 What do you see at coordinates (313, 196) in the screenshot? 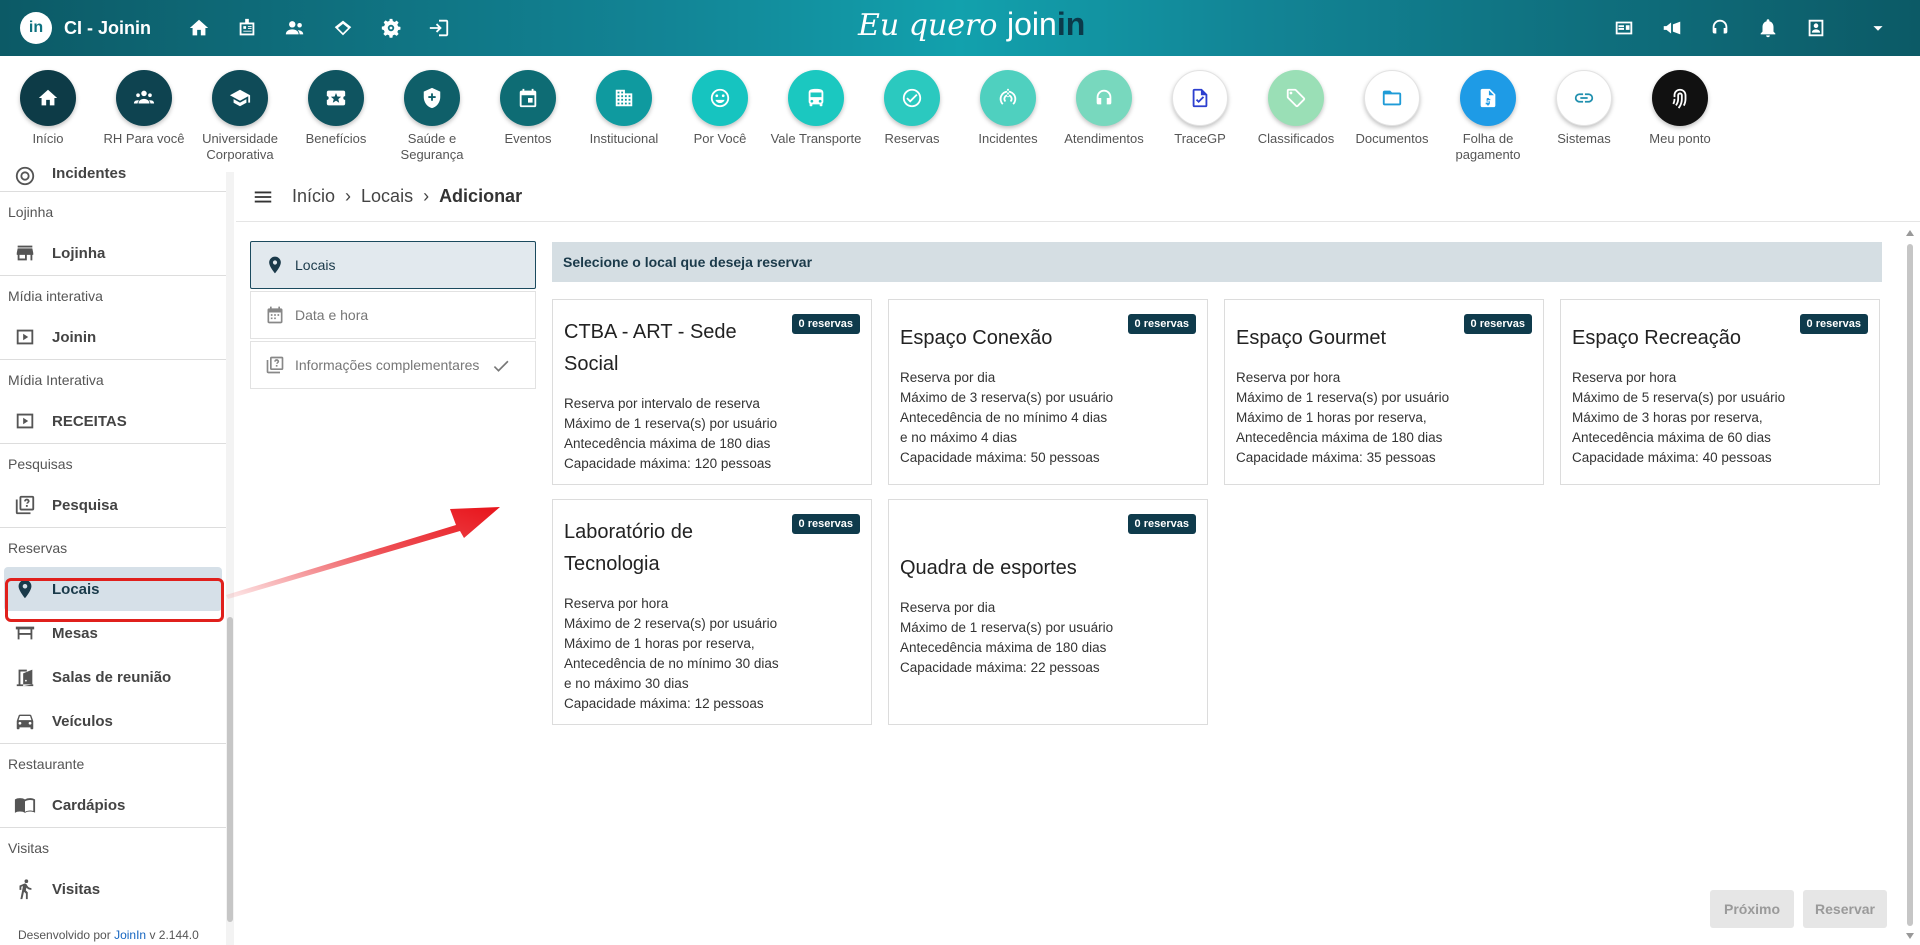
I see `breadcrumb-item-inicio: Início` at bounding box center [313, 196].